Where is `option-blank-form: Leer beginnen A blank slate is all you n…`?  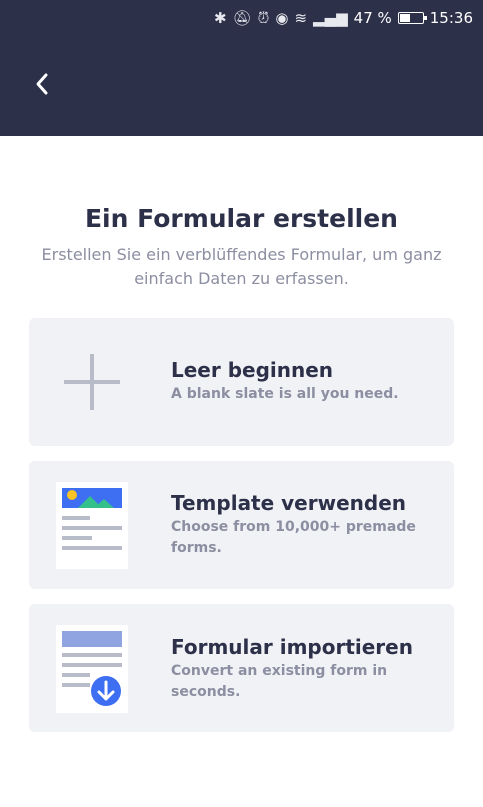
option-blank-form: Leer beginnen A blank slate is all you n… is located at coordinates (241, 382).